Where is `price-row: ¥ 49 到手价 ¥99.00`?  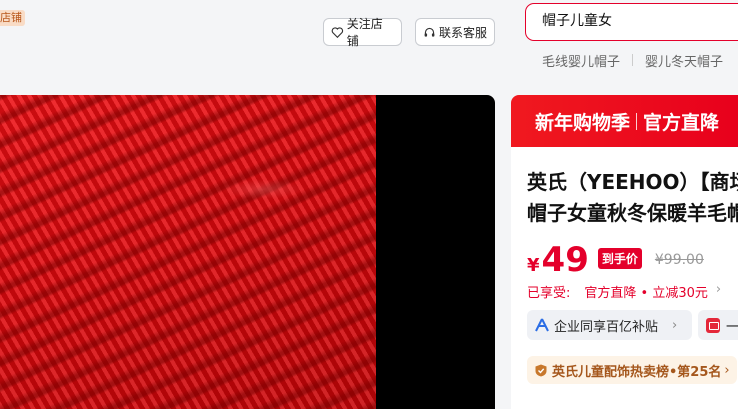
price-row: ¥ 49 到手价 ¥99.00 is located at coordinates (615, 260).